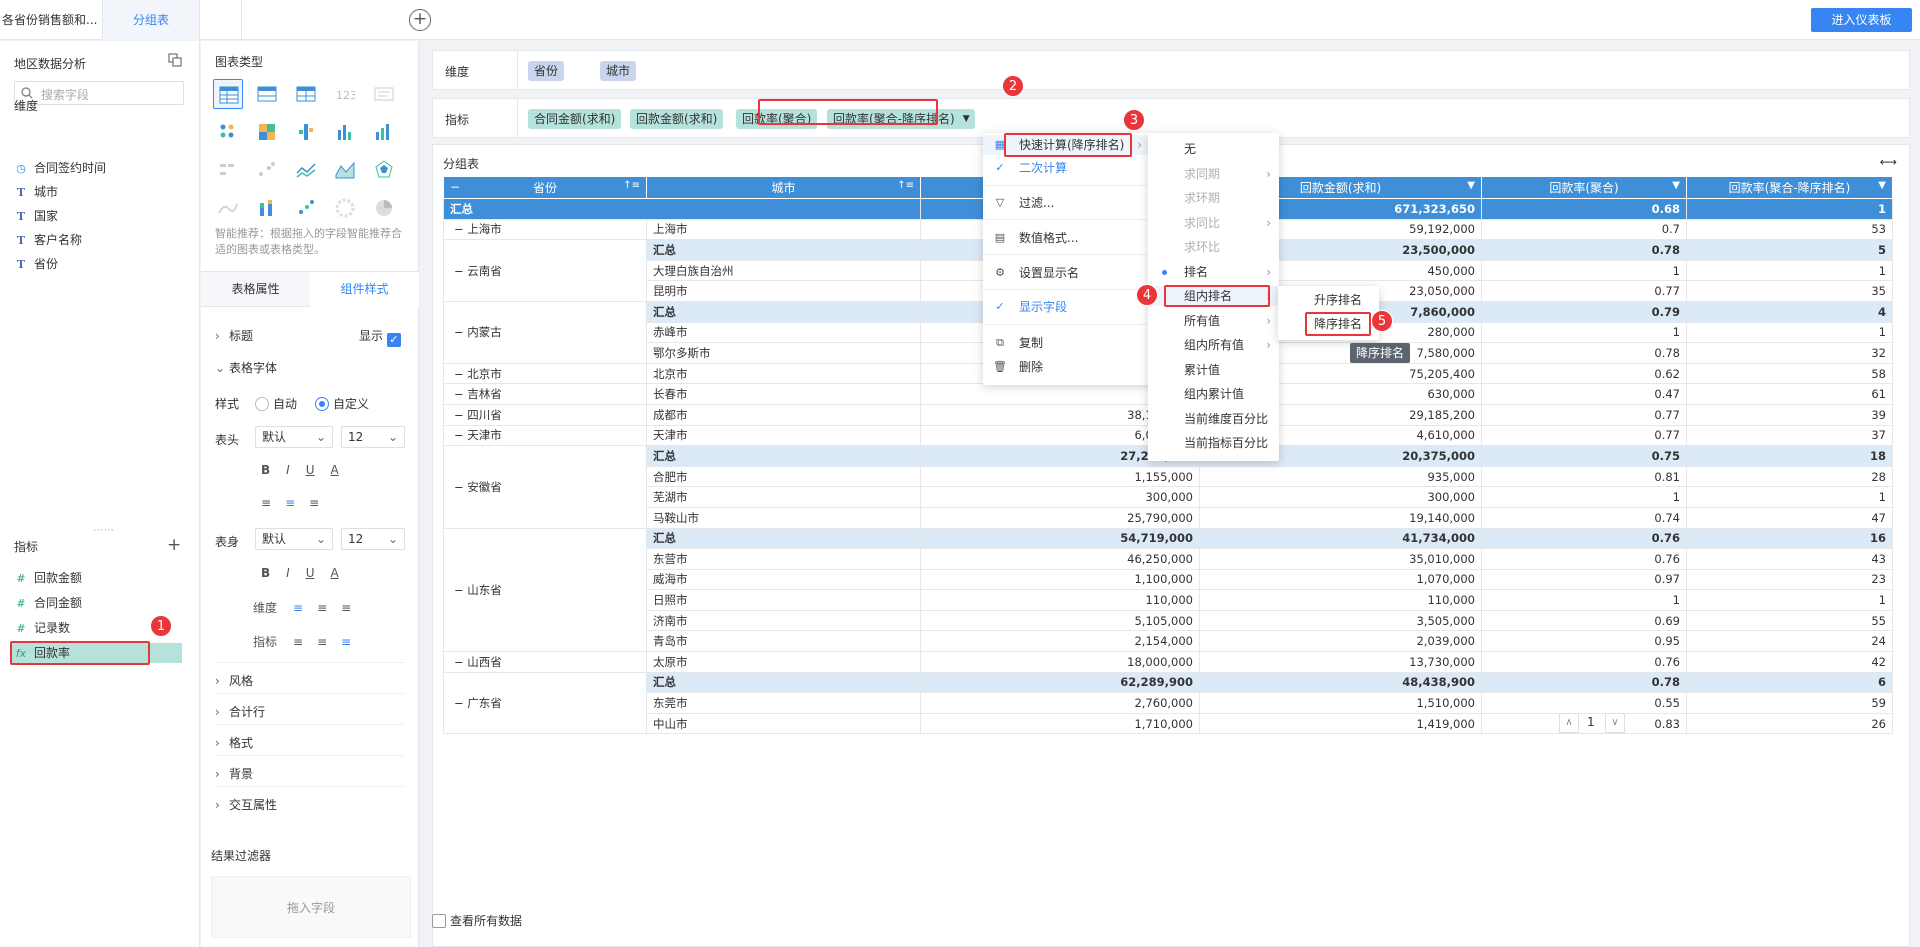 The image size is (1920, 947). What do you see at coordinates (306, 170) in the screenshot?
I see `chart-type-line` at bounding box center [306, 170].